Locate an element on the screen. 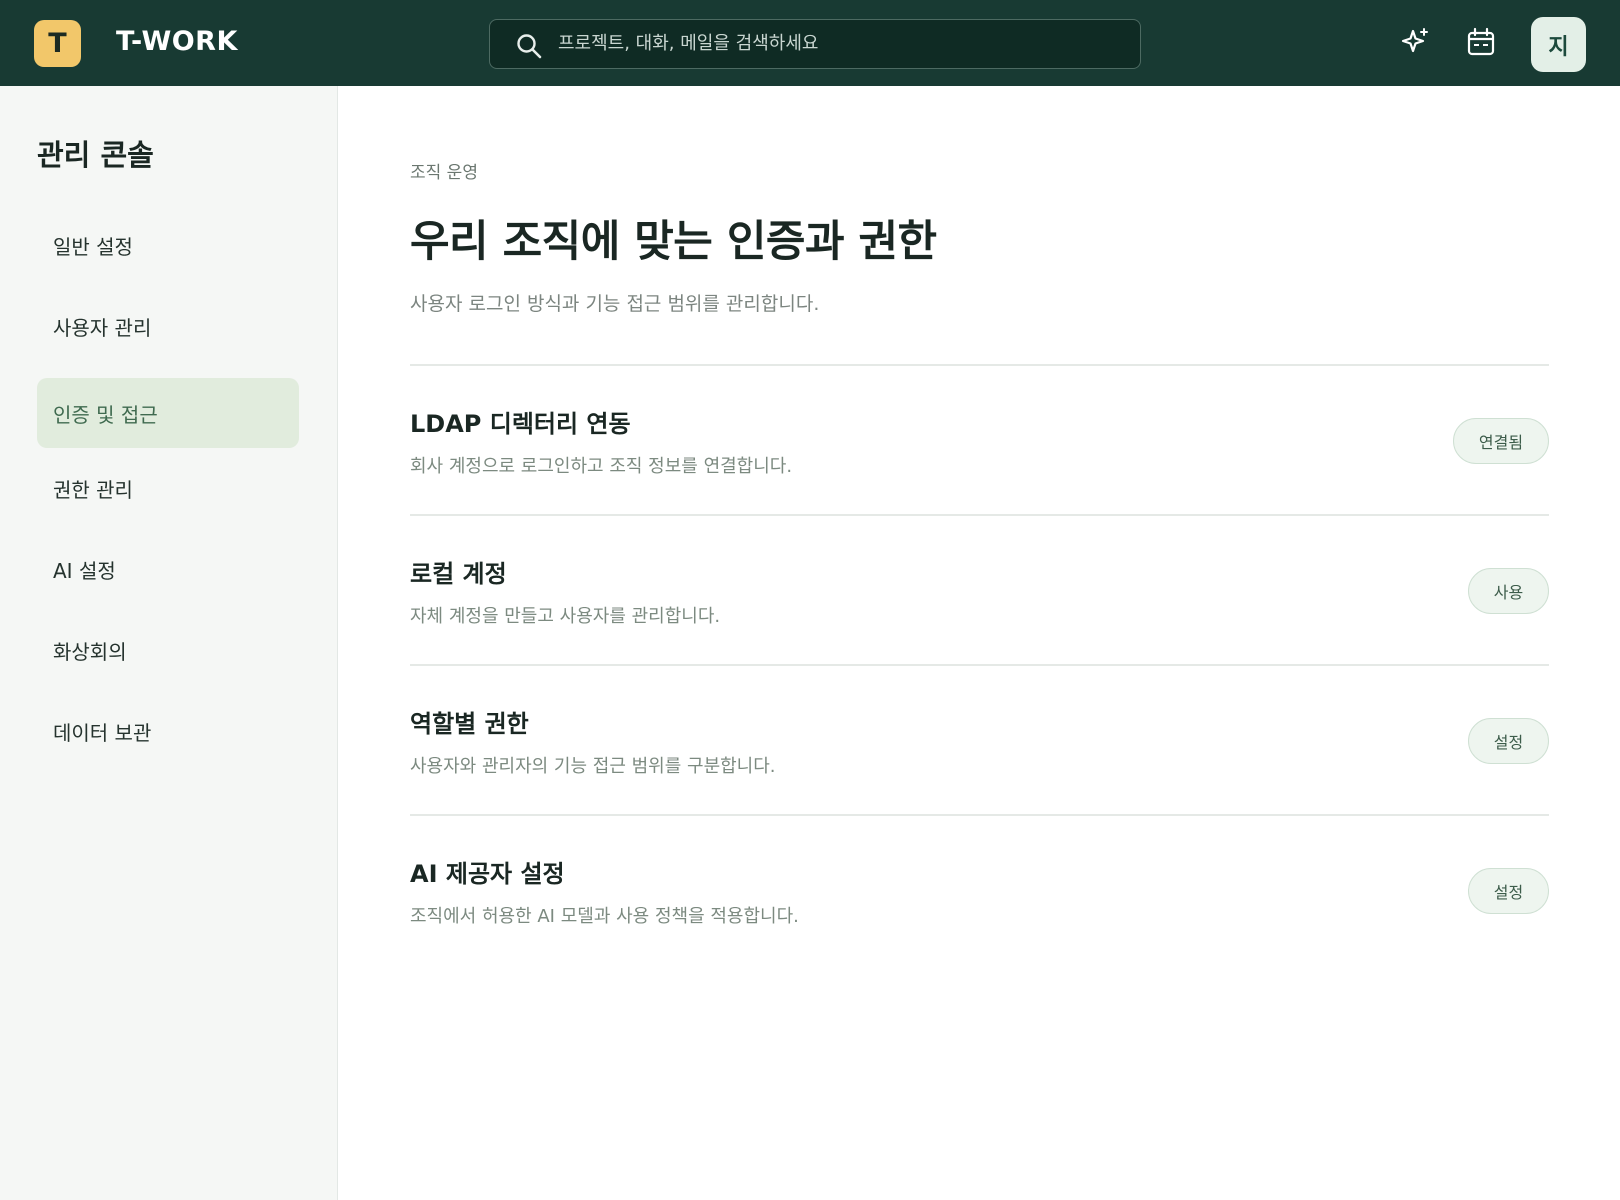 This screenshot has height=1200, width=1620. ai-provider-settings-button: 설정 is located at coordinates (1508, 891).